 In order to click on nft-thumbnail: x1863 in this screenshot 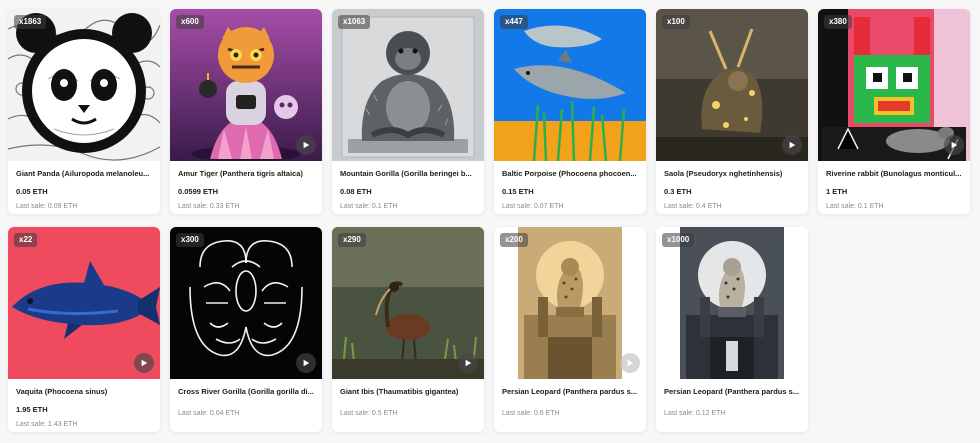, I will do `click(84, 85)`.